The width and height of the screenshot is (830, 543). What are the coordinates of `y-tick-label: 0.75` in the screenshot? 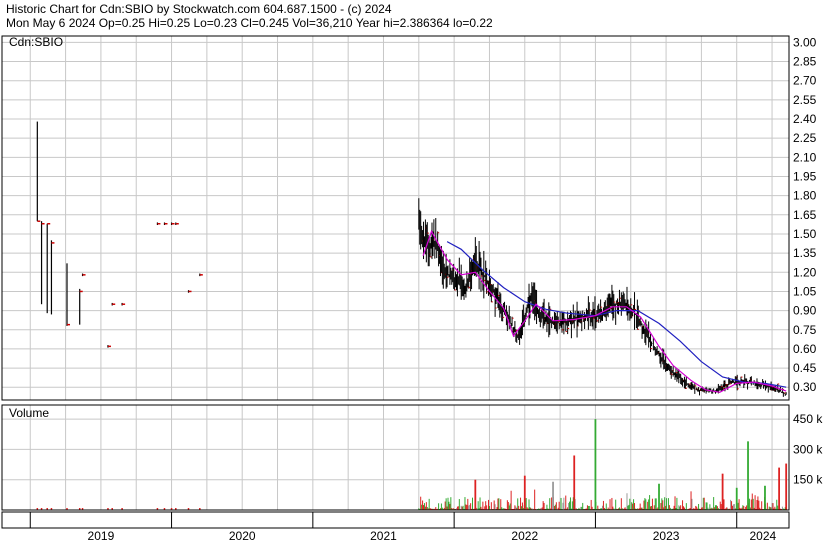 It's located at (805, 330).